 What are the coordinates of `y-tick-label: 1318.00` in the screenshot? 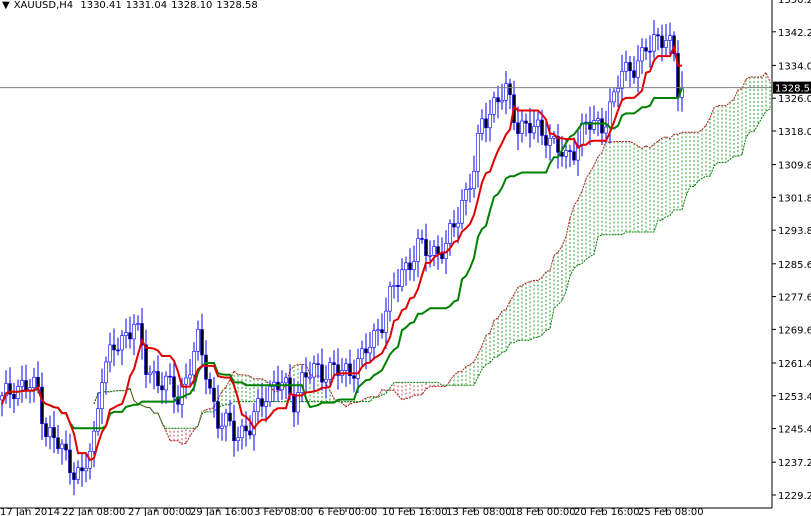 It's located at (794, 132).